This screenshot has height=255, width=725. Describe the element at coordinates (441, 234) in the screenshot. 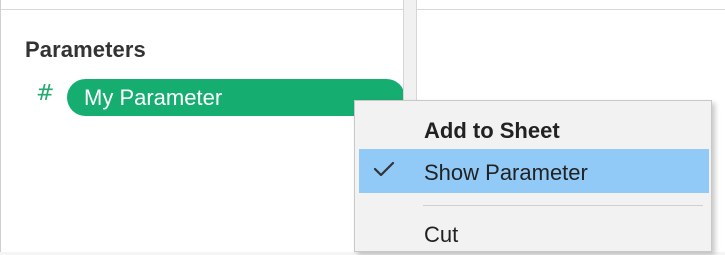

I see `menu-item-label: Cut` at that location.